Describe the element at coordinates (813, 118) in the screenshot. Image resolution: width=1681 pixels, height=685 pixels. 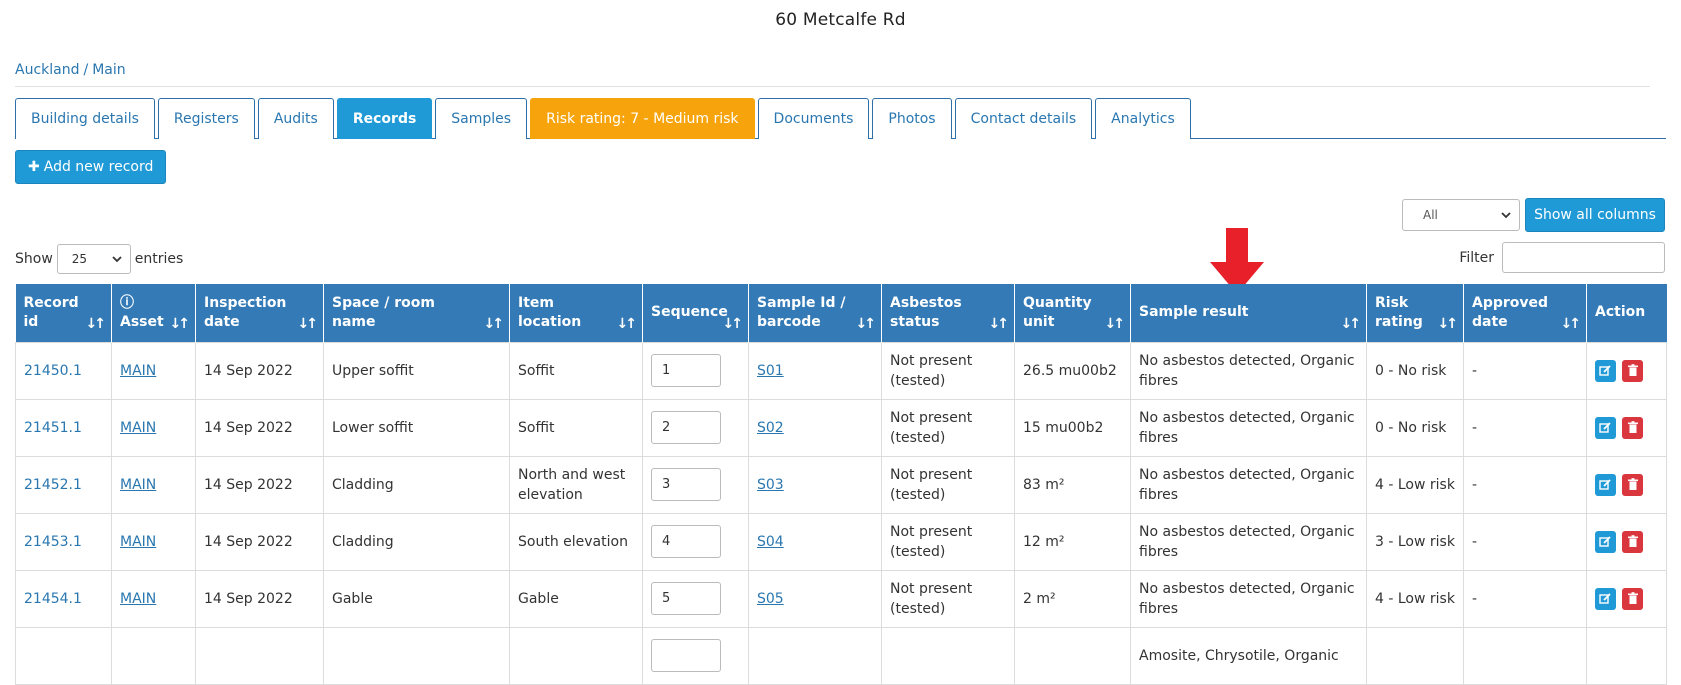
I see `tab-documents: Documents` at that location.